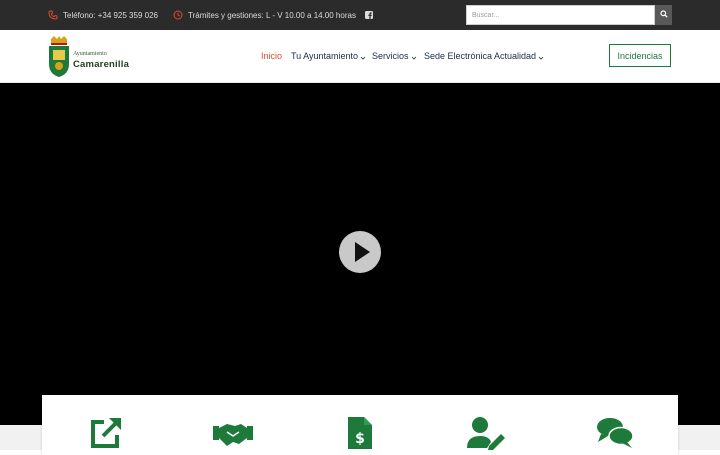 The width and height of the screenshot is (720, 455). I want to click on search-form, so click(569, 15).